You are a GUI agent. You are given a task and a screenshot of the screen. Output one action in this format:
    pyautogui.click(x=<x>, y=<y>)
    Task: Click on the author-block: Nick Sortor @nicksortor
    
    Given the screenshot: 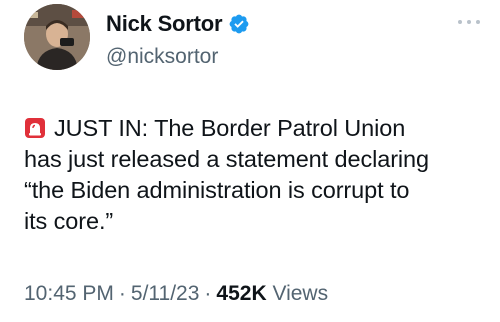 What is the action you would take?
    pyautogui.click(x=178, y=39)
    